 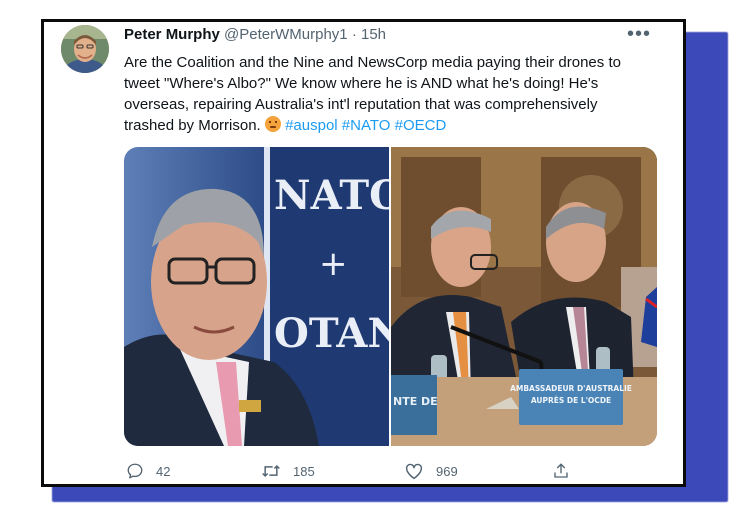 What do you see at coordinates (331, 333) in the screenshot?
I see `otan-sign-text: OTAN` at bounding box center [331, 333].